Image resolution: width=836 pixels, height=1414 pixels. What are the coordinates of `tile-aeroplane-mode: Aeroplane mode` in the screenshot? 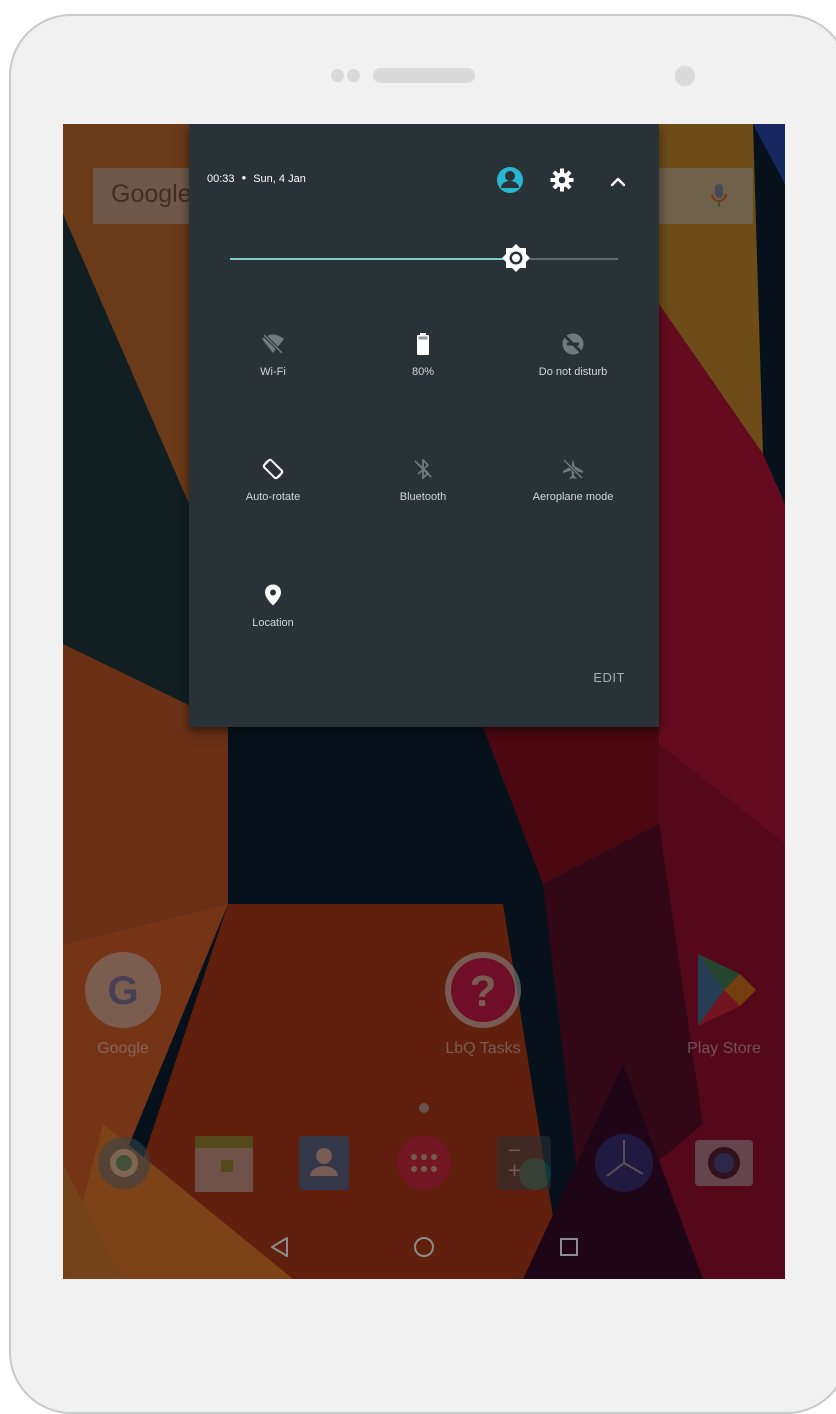 It's located at (573, 480).